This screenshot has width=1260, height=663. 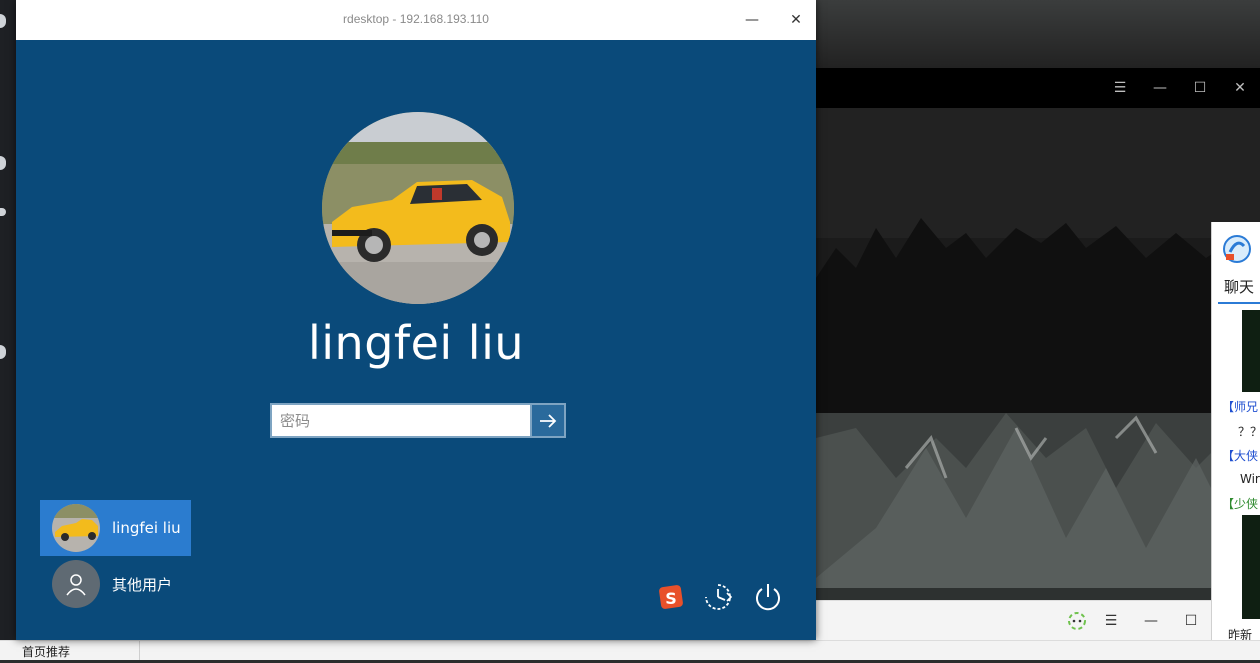 I want to click on chat-tab-underline, so click(x=1239, y=303).